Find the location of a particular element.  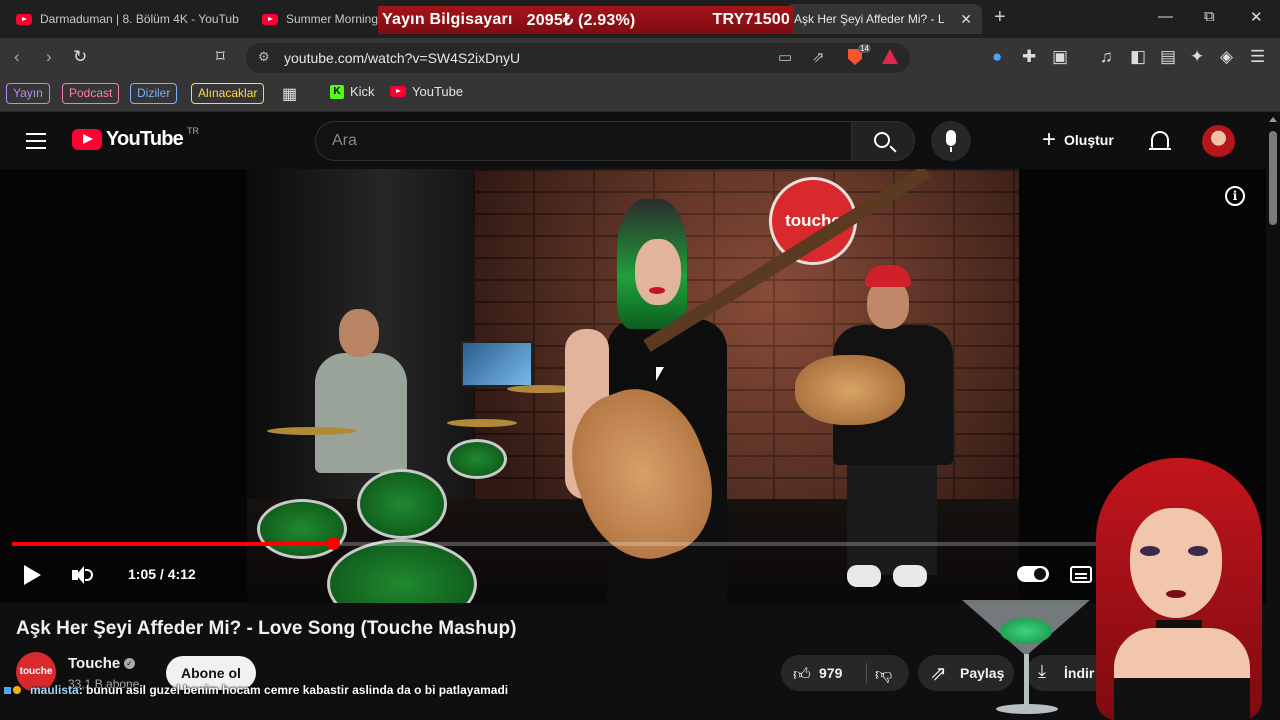

bookmark-folder-alinacaklar: Alınacaklar is located at coordinates (228, 93).